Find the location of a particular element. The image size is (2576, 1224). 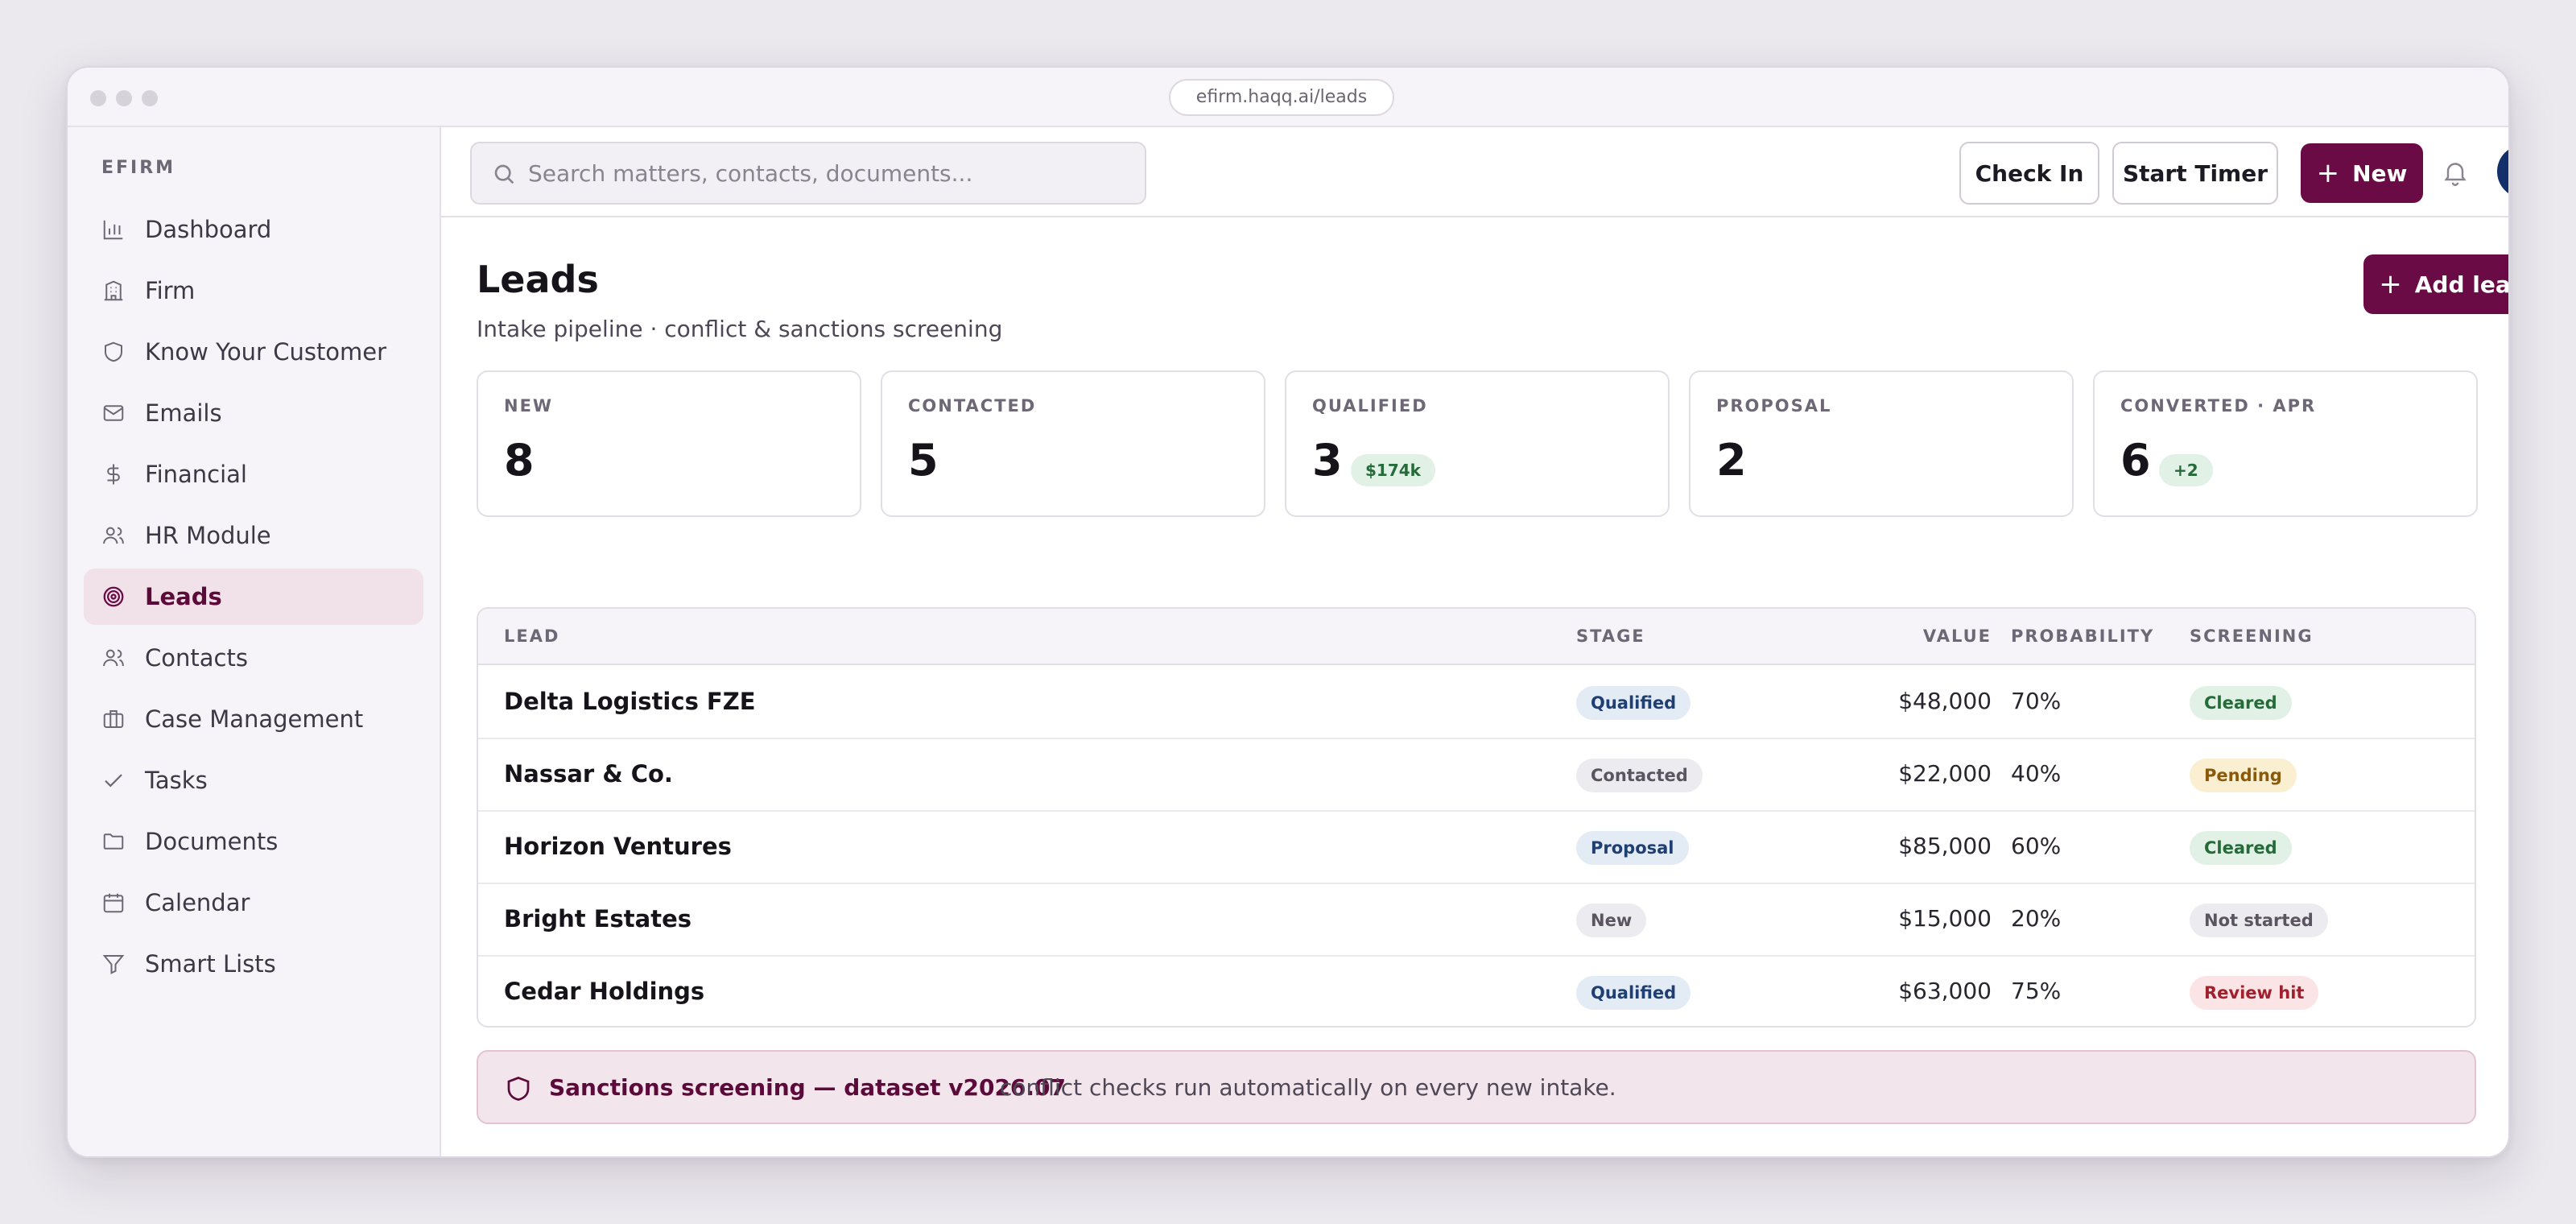

sidebar-item-leads: Leads is located at coordinates (253, 597).